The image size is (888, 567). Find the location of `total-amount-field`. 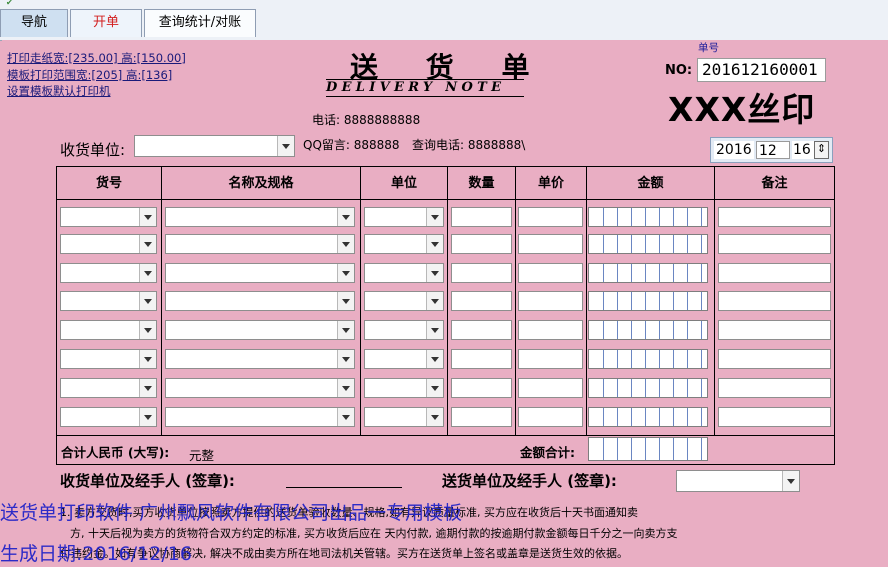

total-amount-field is located at coordinates (648, 449).